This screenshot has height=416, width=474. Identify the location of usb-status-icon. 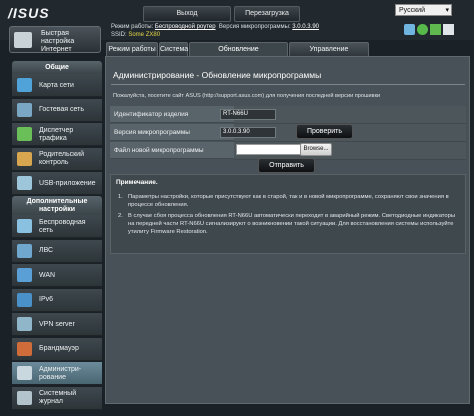
(435, 29).